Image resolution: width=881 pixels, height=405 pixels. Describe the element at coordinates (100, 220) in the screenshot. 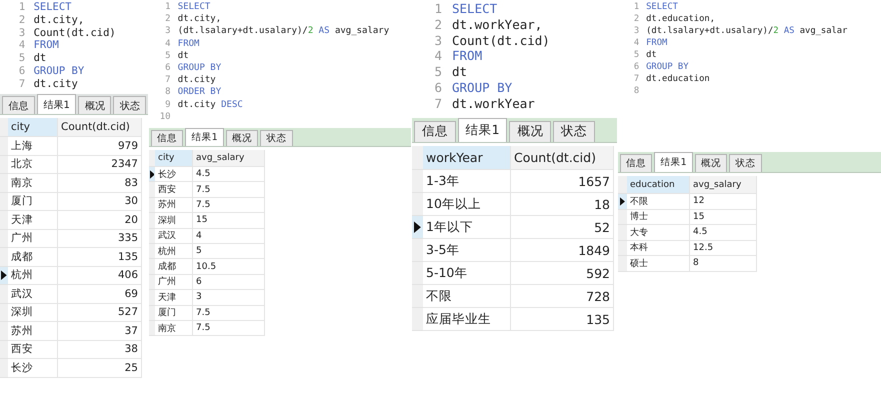

I see `table-cell: 20` at that location.